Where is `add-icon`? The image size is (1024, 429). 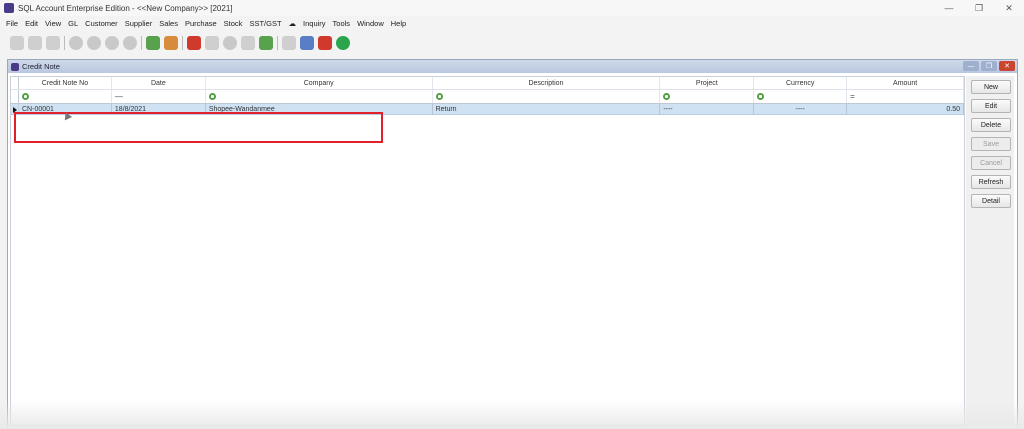
add-icon is located at coordinates (153, 43).